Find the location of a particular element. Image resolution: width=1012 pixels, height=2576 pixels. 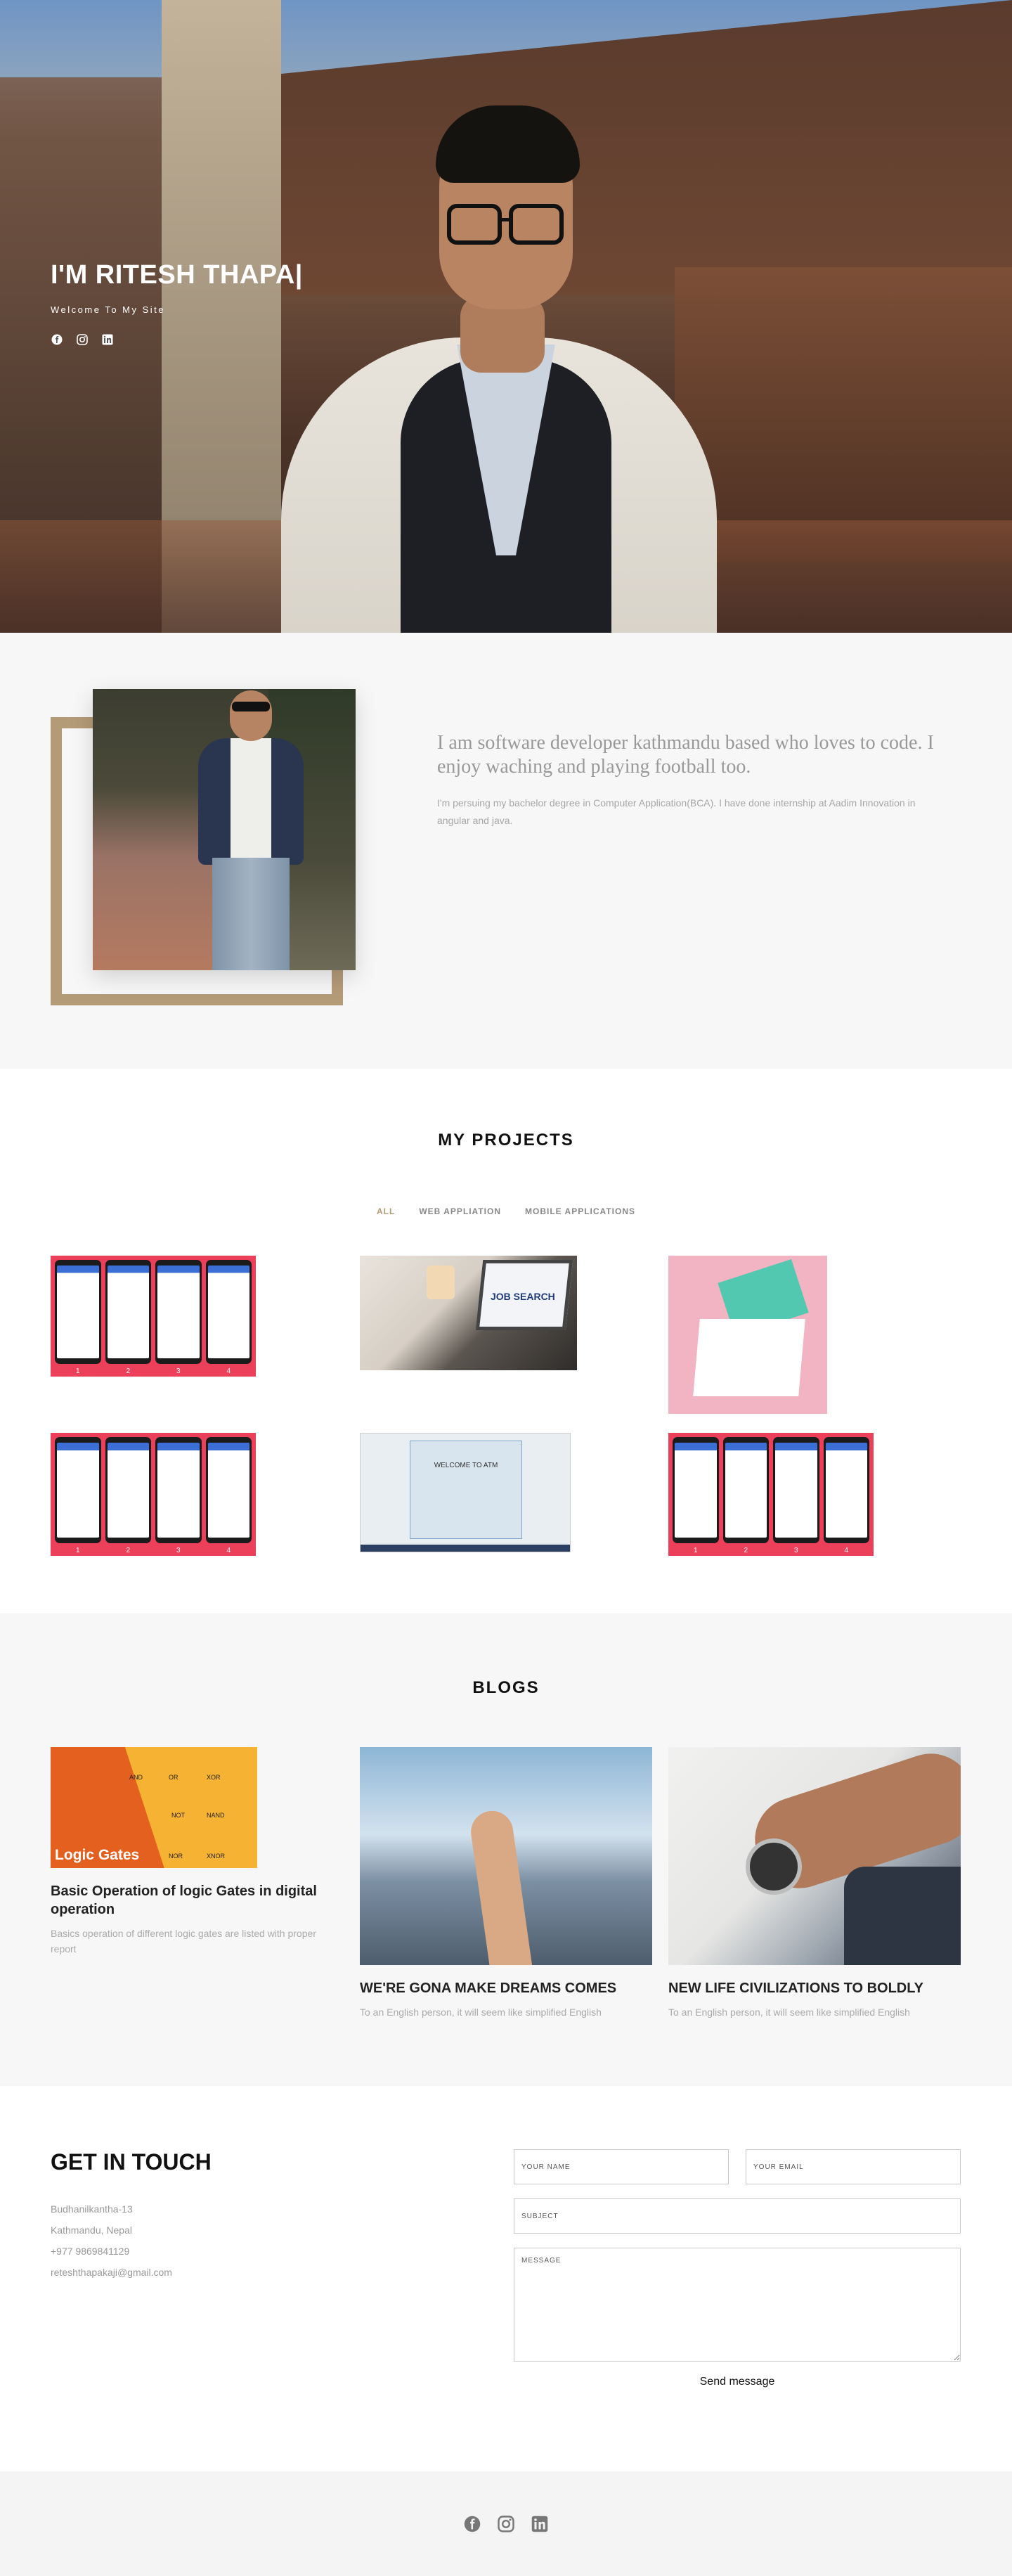

gate-label: NAND is located at coordinates (216, 1815).